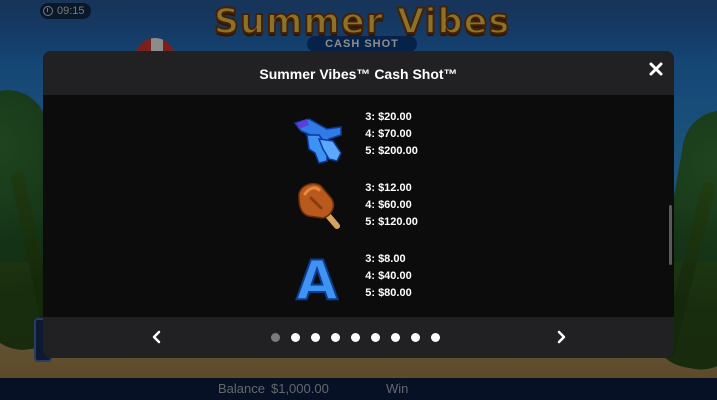  Describe the element at coordinates (423, 276) in the screenshot. I see `pay-values: 3: $8.00 4: $40.00 5: $80.00` at that location.